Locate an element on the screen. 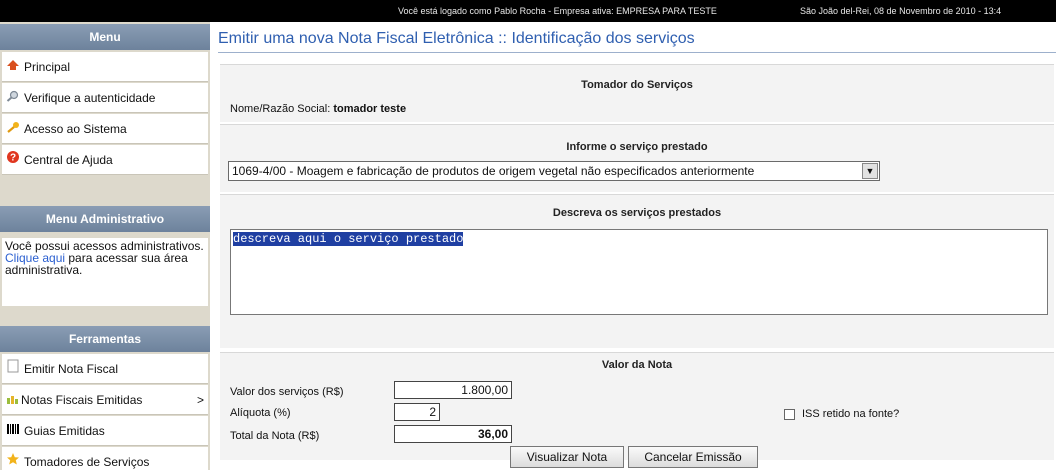  sidebar-item-guias: Guias Emitidas is located at coordinates (105, 431).